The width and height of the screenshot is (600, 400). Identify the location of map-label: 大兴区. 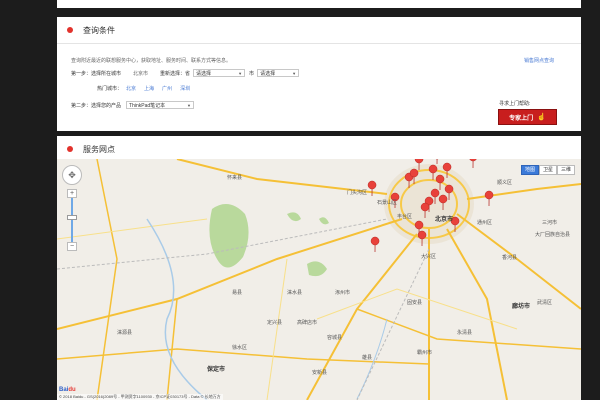
(429, 257).